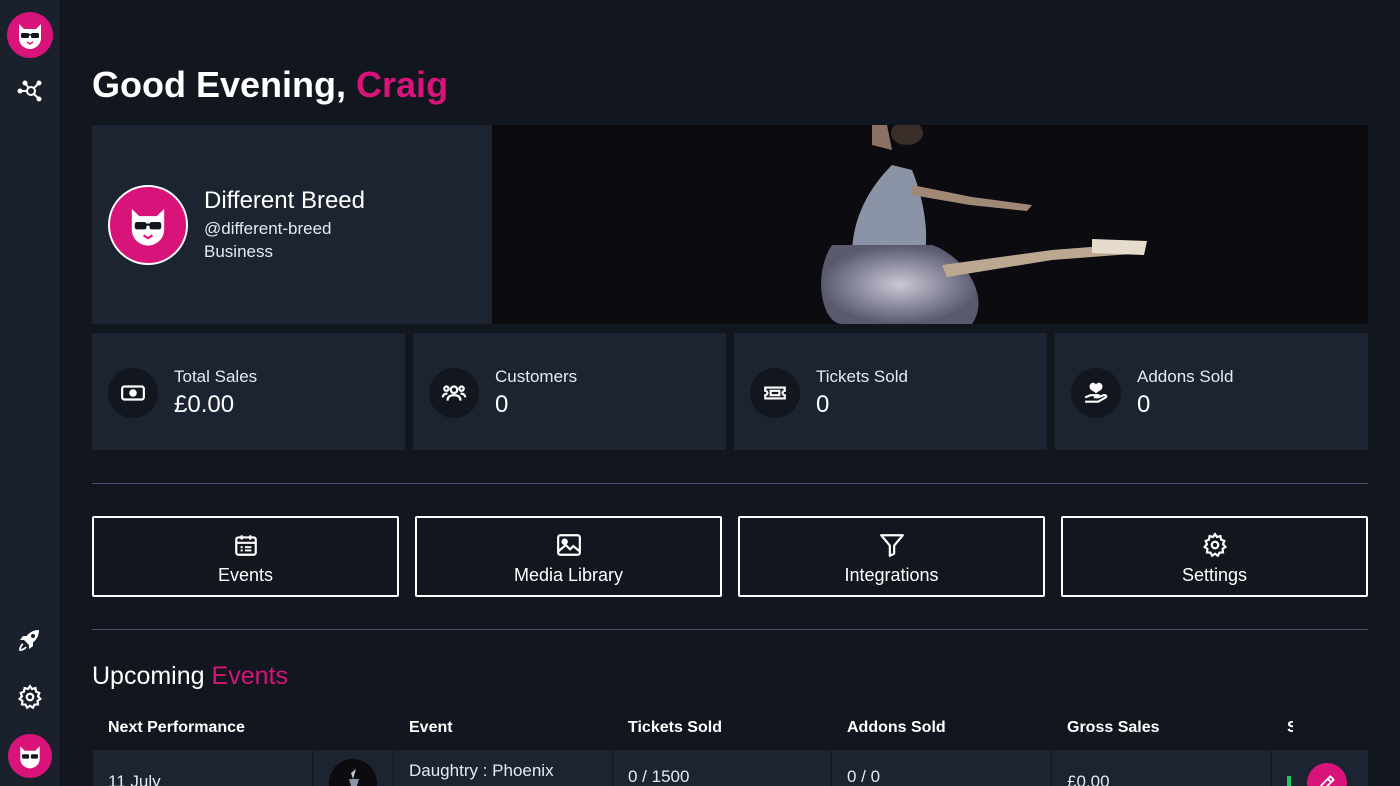 Image resolution: width=1400 pixels, height=786 pixels. I want to click on brand-logo, so click(30, 35).